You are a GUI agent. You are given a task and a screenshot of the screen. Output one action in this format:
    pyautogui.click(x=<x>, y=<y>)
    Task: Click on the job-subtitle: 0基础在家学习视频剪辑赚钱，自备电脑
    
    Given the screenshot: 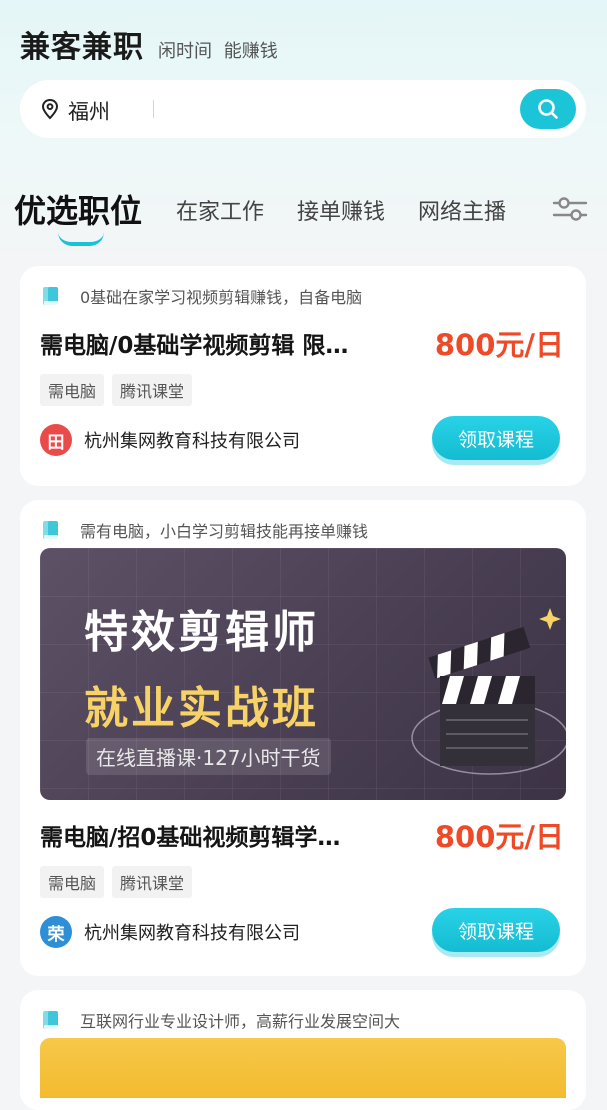 What is the action you would take?
    pyautogui.click(x=221, y=297)
    